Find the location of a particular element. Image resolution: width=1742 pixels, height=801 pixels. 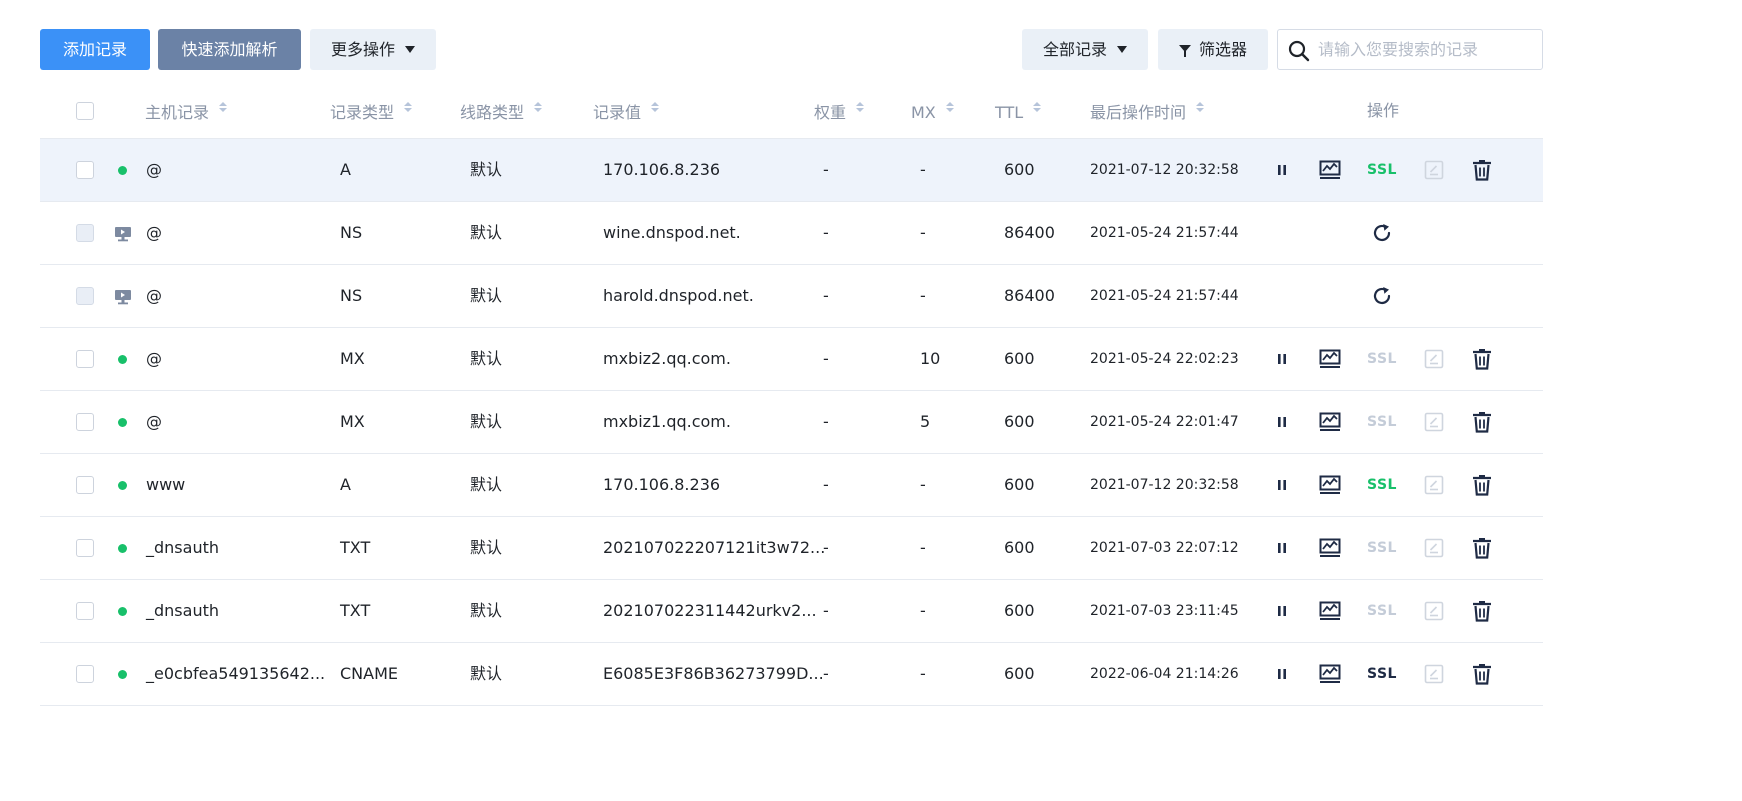

column-weight-label: 权重 is located at coordinates (830, 112).